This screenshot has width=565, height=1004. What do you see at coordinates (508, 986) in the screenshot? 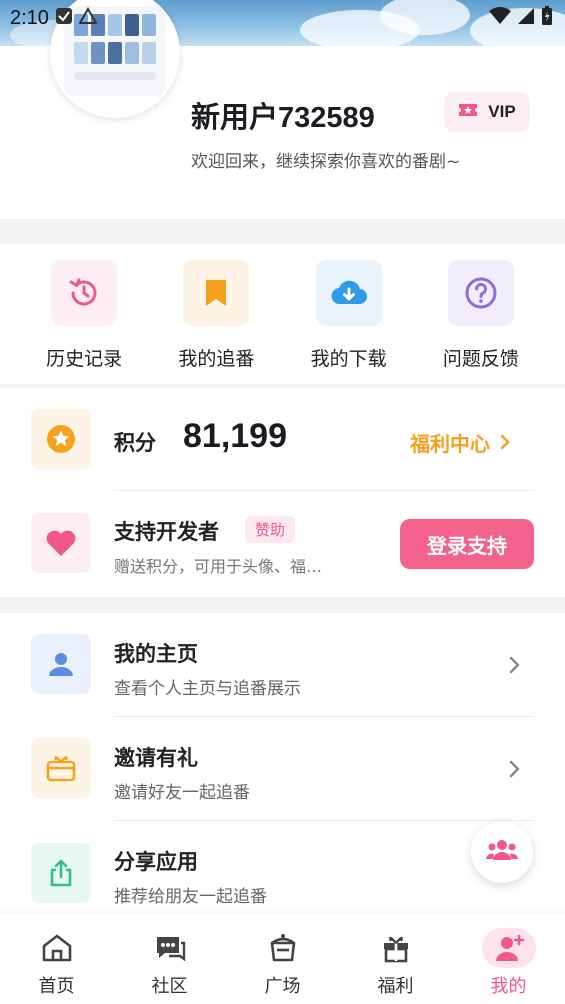
I see `tab-label: 我的` at bounding box center [508, 986].